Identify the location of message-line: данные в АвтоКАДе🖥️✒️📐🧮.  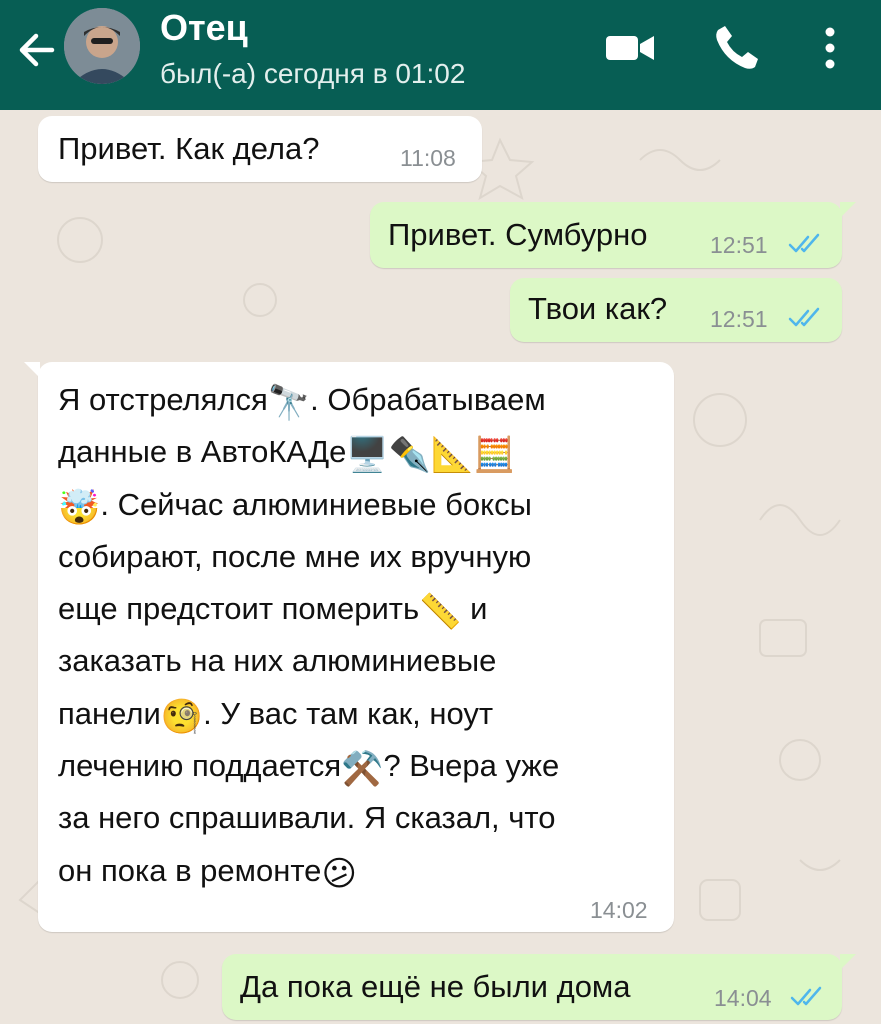
(287, 454).